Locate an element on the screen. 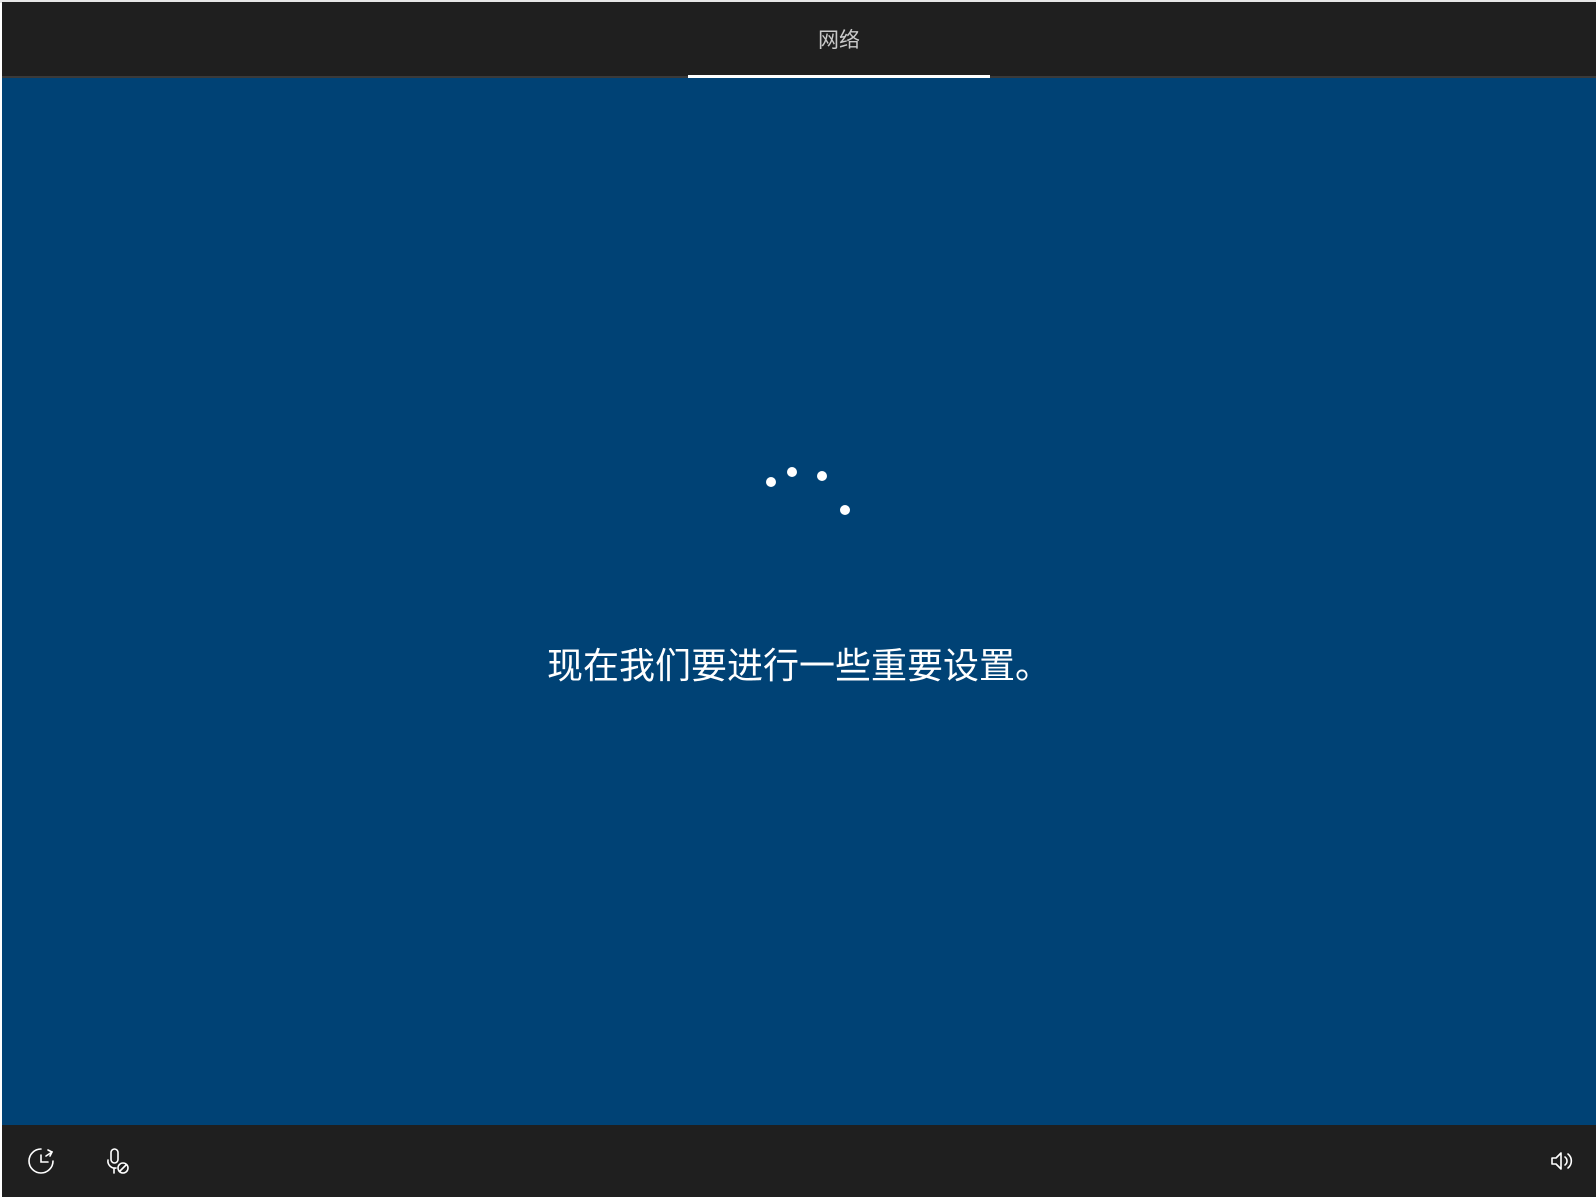 The height and width of the screenshot is (1197, 1596). tab-network: 网络 is located at coordinates (839, 40).